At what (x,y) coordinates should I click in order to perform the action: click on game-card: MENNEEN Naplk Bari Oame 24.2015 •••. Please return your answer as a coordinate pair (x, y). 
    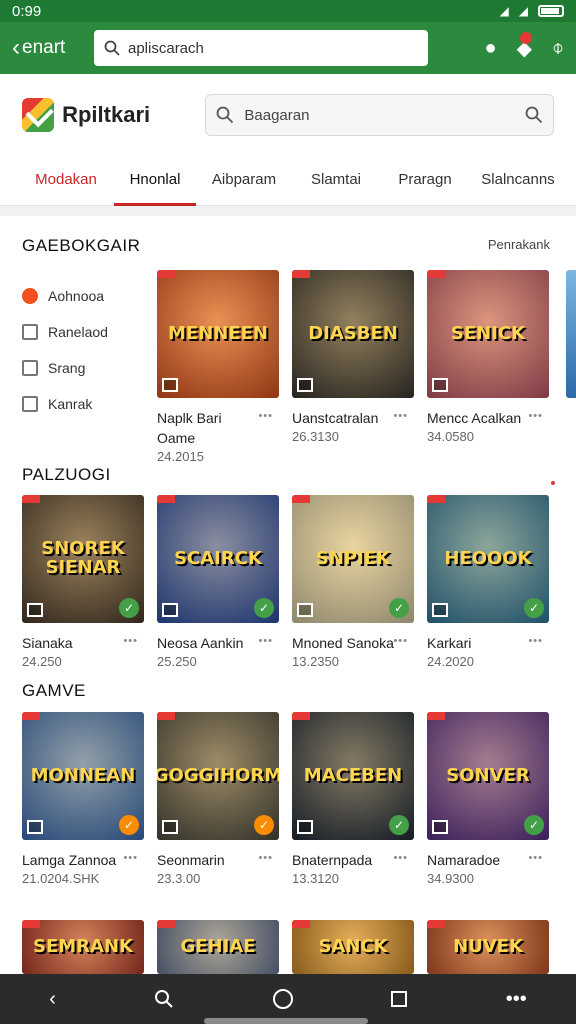
    Looking at the image, I should click on (218, 367).